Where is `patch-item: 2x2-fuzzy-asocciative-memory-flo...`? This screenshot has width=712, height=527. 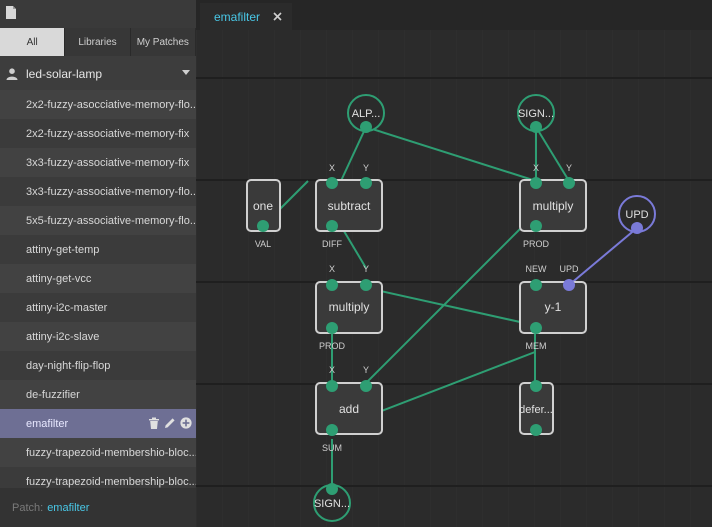 patch-item: 2x2-fuzzy-asocciative-memory-flo... is located at coordinates (98, 104).